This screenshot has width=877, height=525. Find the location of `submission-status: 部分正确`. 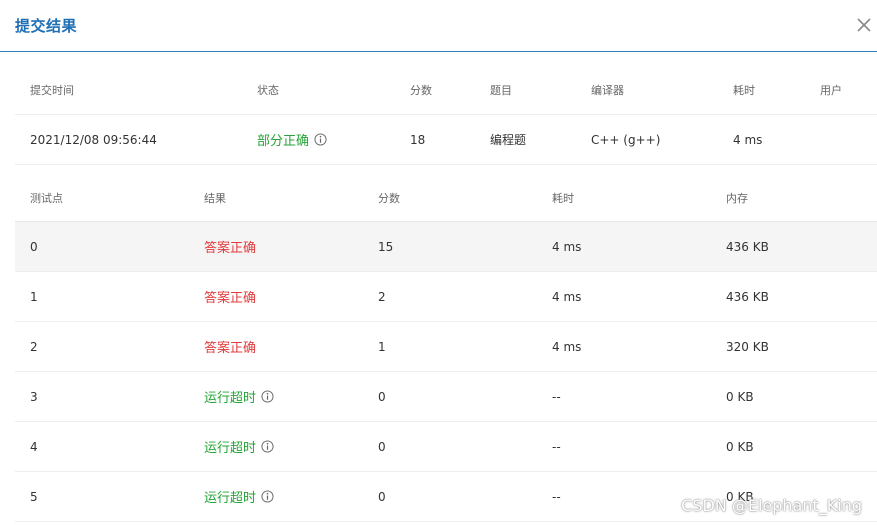

submission-status: 部分正确 is located at coordinates (292, 139).